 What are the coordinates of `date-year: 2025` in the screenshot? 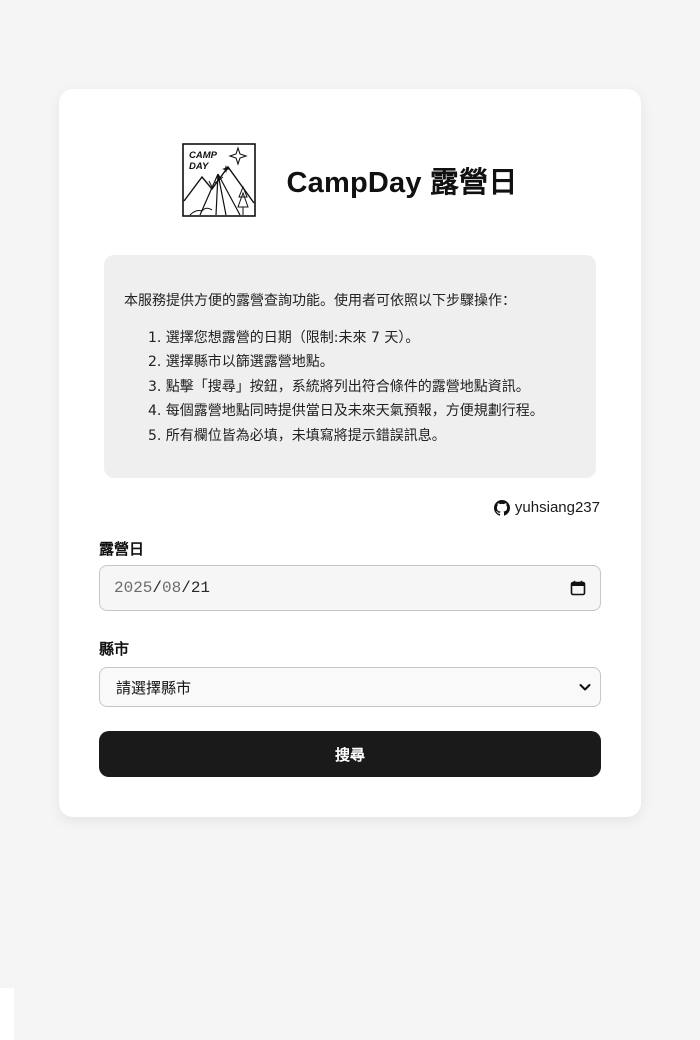 It's located at (133, 588).